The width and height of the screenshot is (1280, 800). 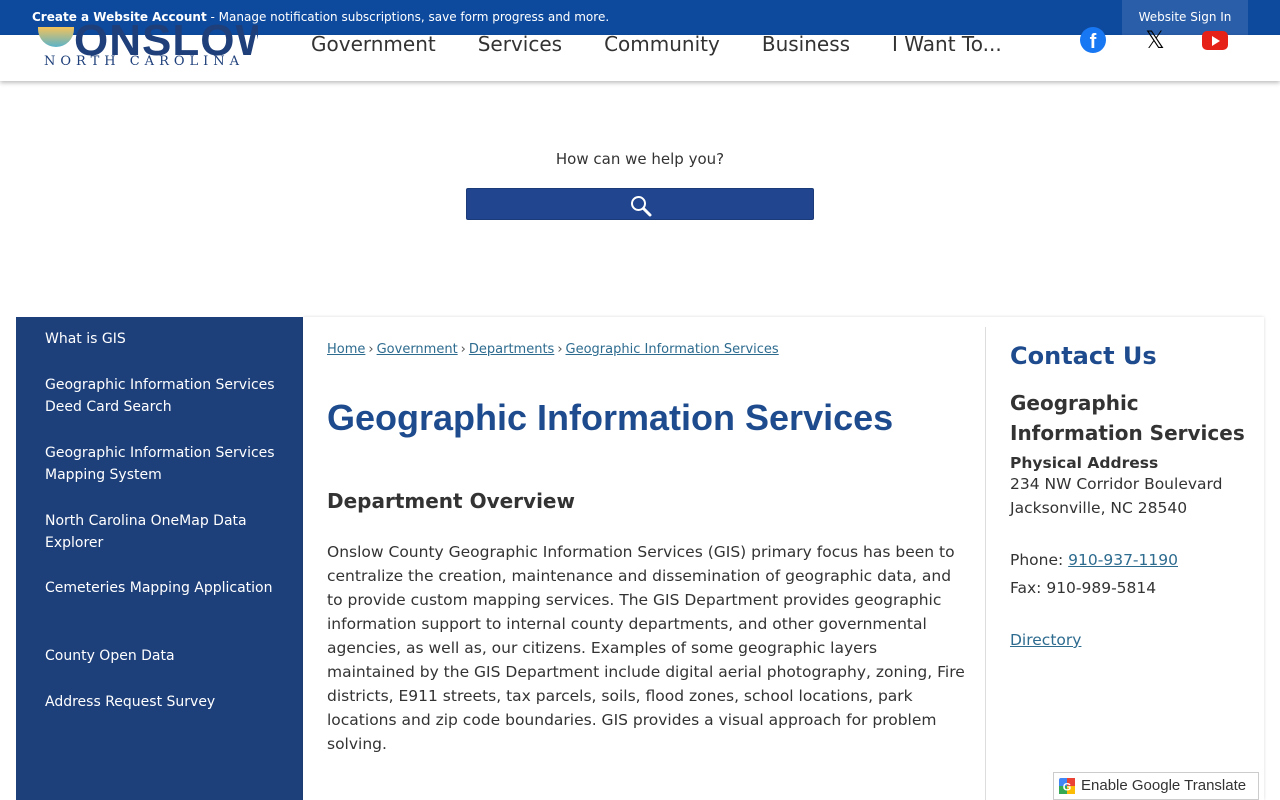 I want to click on fax-row: Fax: 910-989-5814, so click(x=1130, y=588).